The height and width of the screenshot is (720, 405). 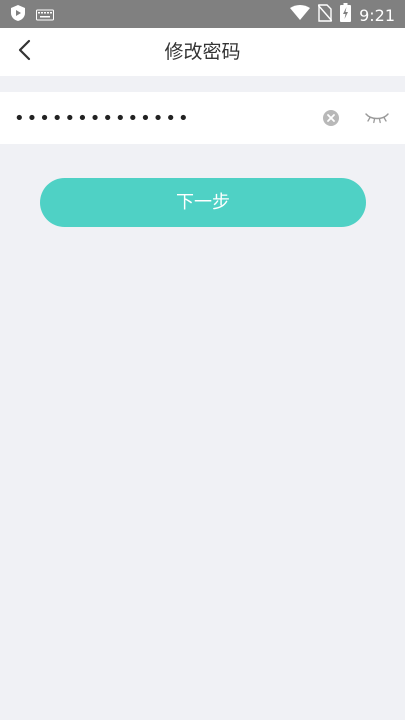 I want to click on chevron-left-icon, so click(x=24, y=52).